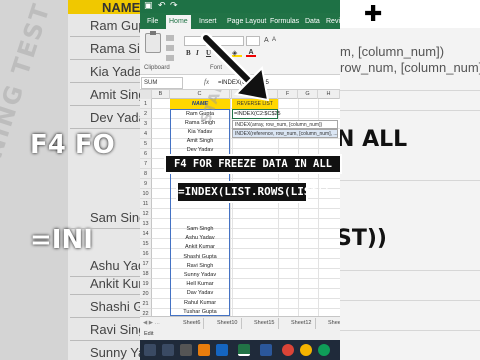 The width and height of the screenshot is (480, 360). Describe the element at coordinates (104, 7) in the screenshot. I see `background-name-header: NAME` at that location.